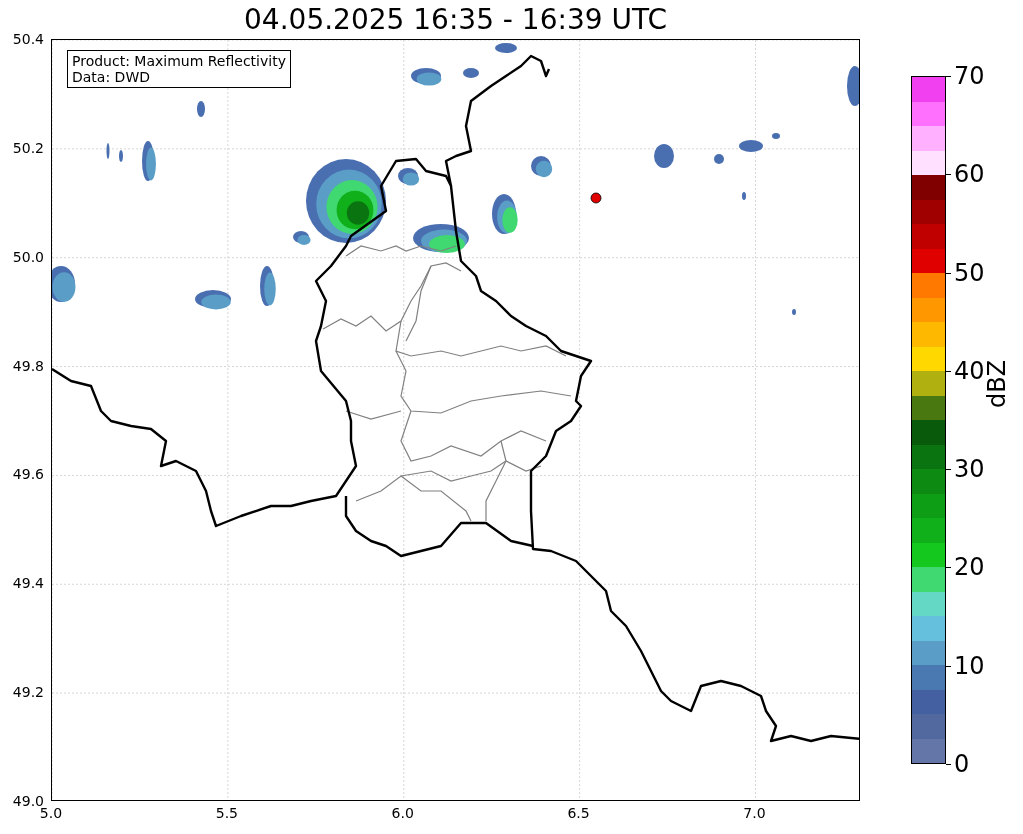 This screenshot has height=834, width=1023. I want to click on colorbar-tick-label: 10, so click(969, 665).